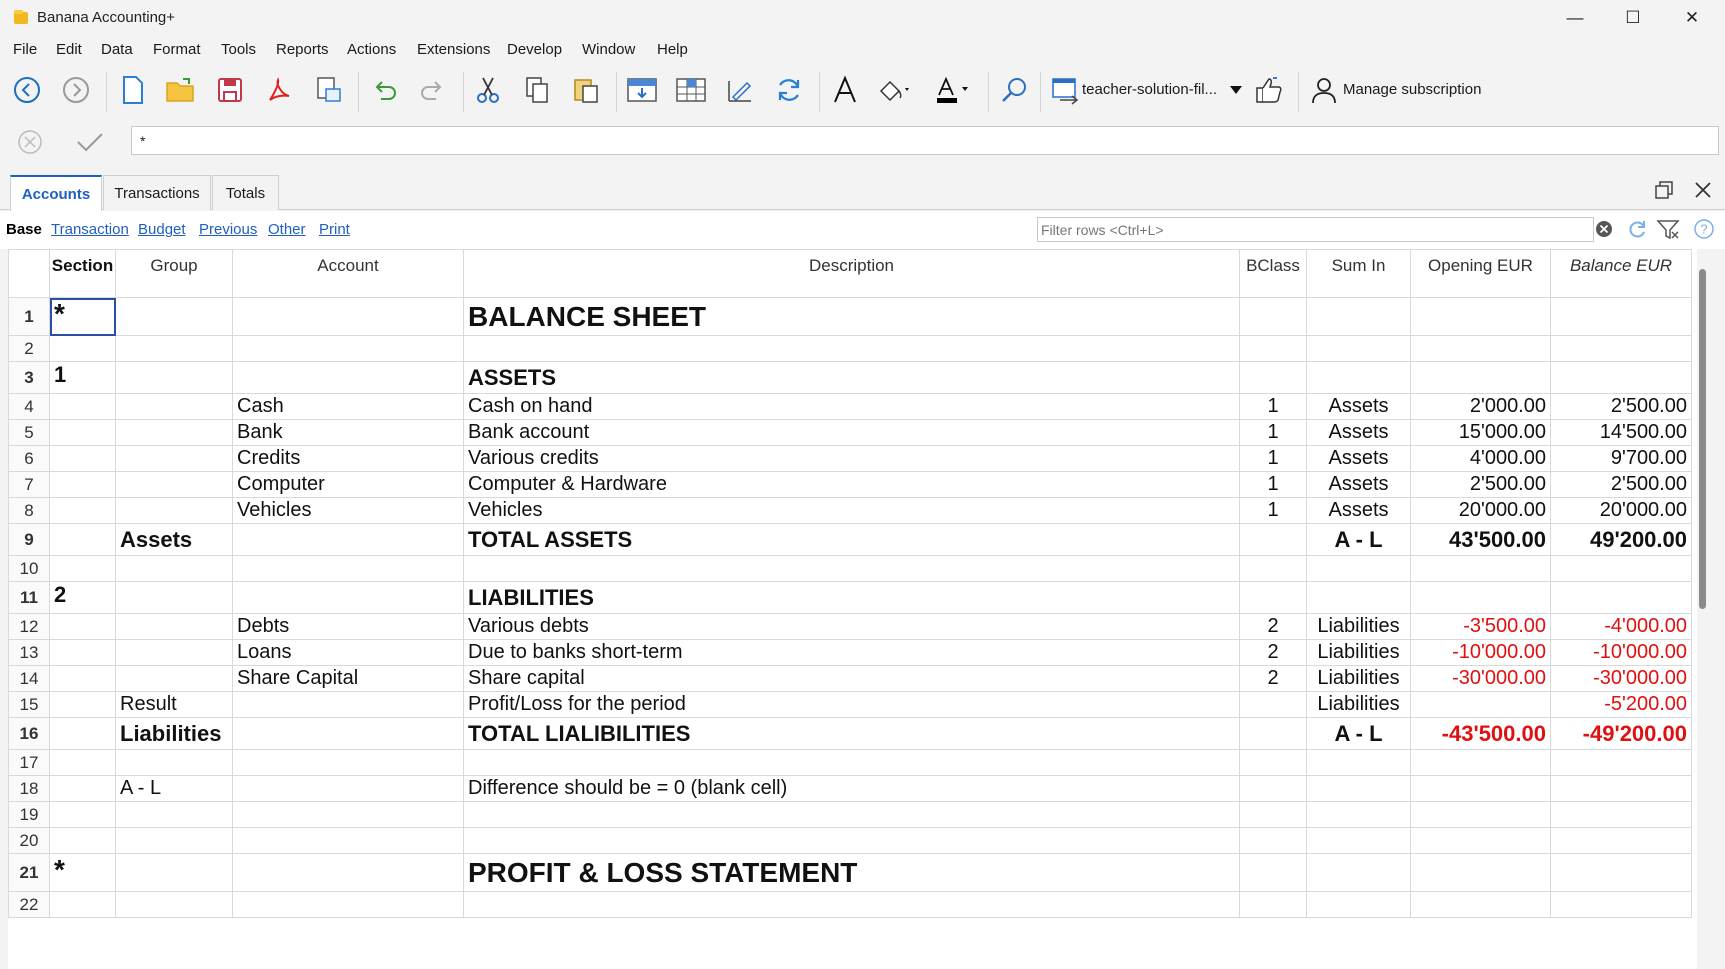 This screenshot has height=969, width=1725. Describe the element at coordinates (1324, 90) in the screenshot. I see `user-icon` at that location.